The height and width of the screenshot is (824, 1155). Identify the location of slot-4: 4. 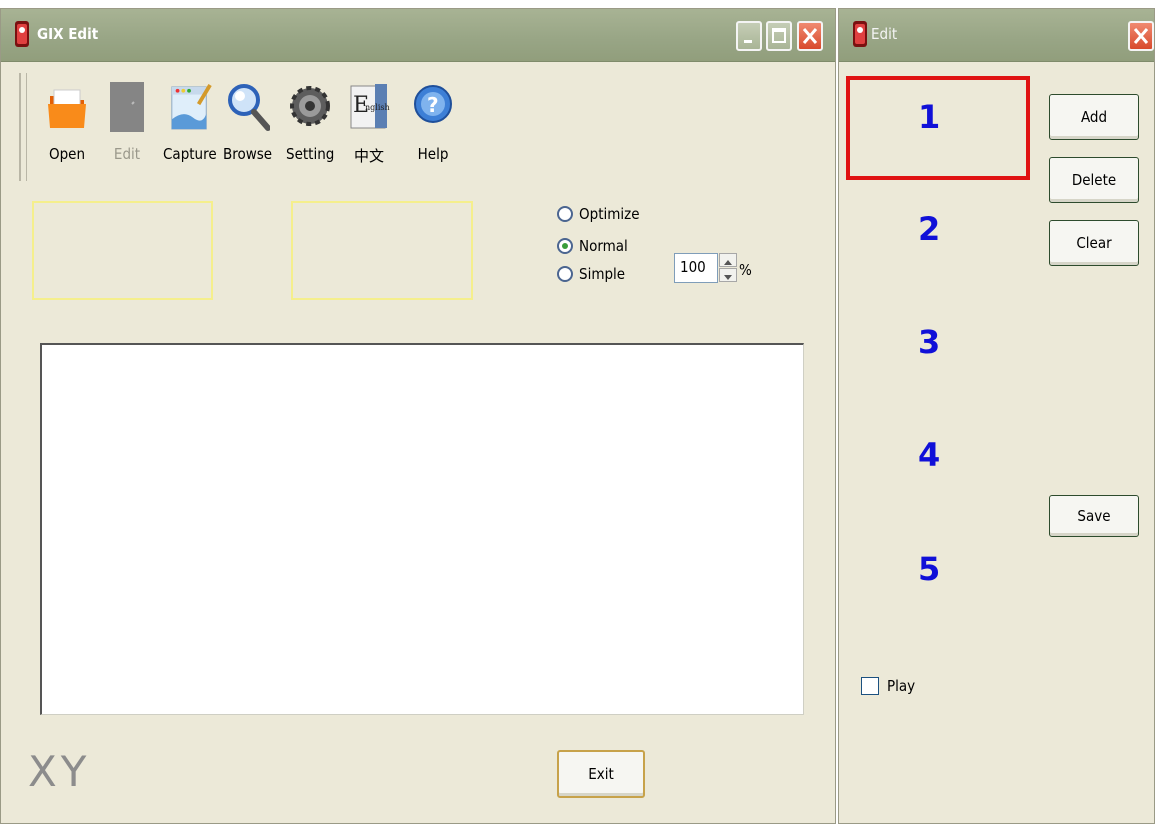
(929, 455).